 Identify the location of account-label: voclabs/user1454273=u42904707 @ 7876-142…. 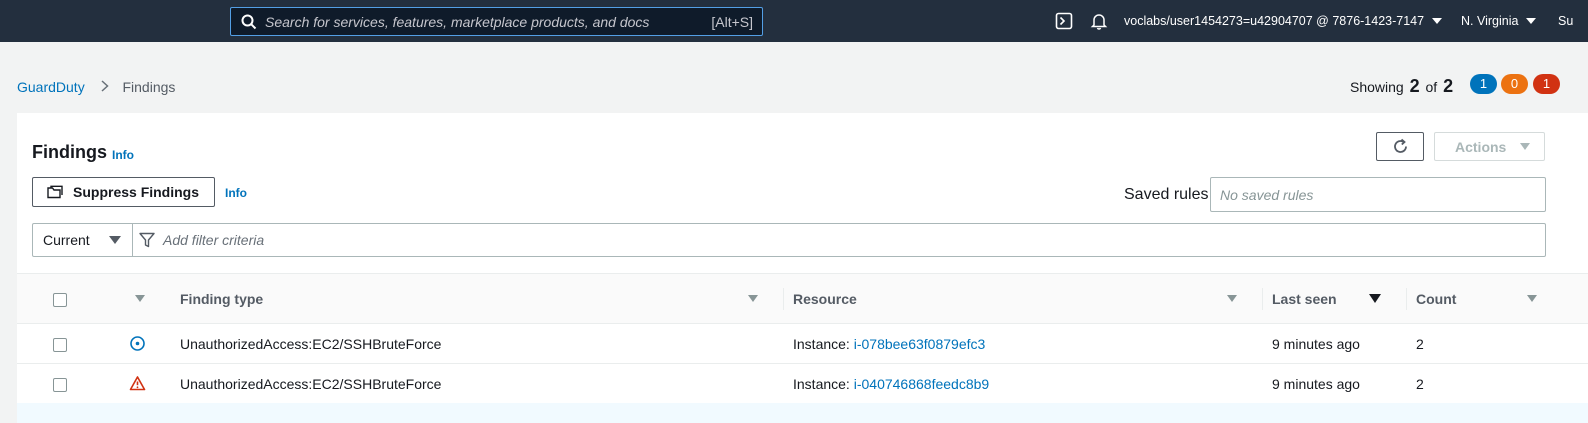
(1274, 21).